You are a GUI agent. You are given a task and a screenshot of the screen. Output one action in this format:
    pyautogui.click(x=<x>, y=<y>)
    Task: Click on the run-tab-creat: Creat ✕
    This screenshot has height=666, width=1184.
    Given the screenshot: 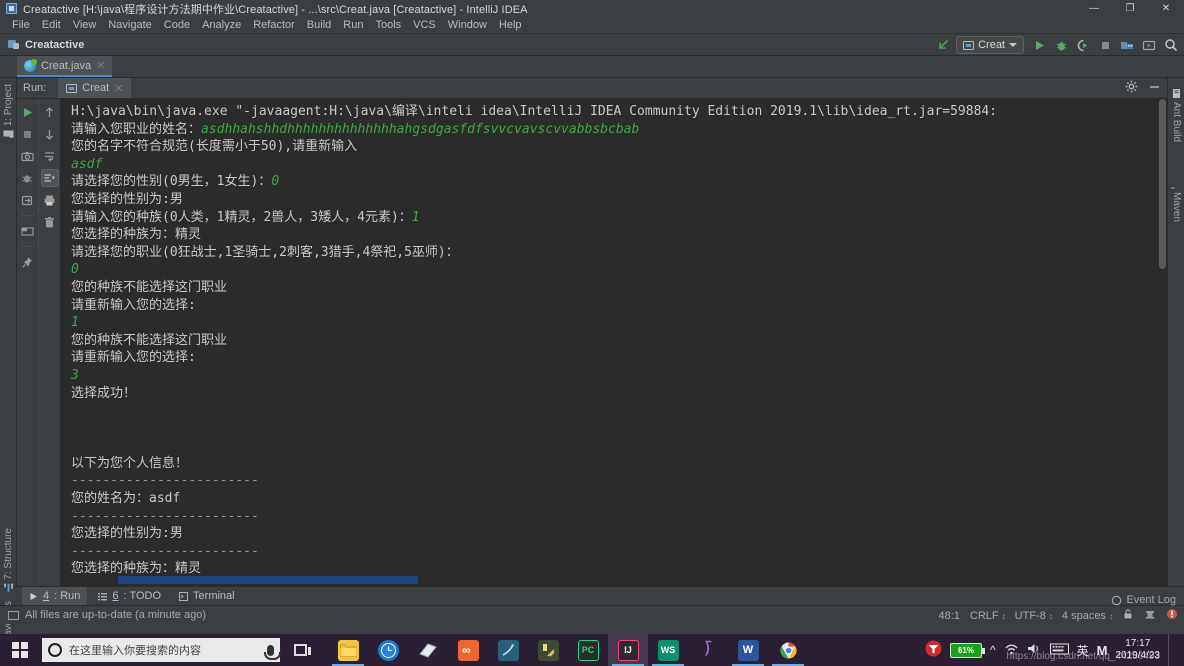 What is the action you would take?
    pyautogui.click(x=95, y=88)
    